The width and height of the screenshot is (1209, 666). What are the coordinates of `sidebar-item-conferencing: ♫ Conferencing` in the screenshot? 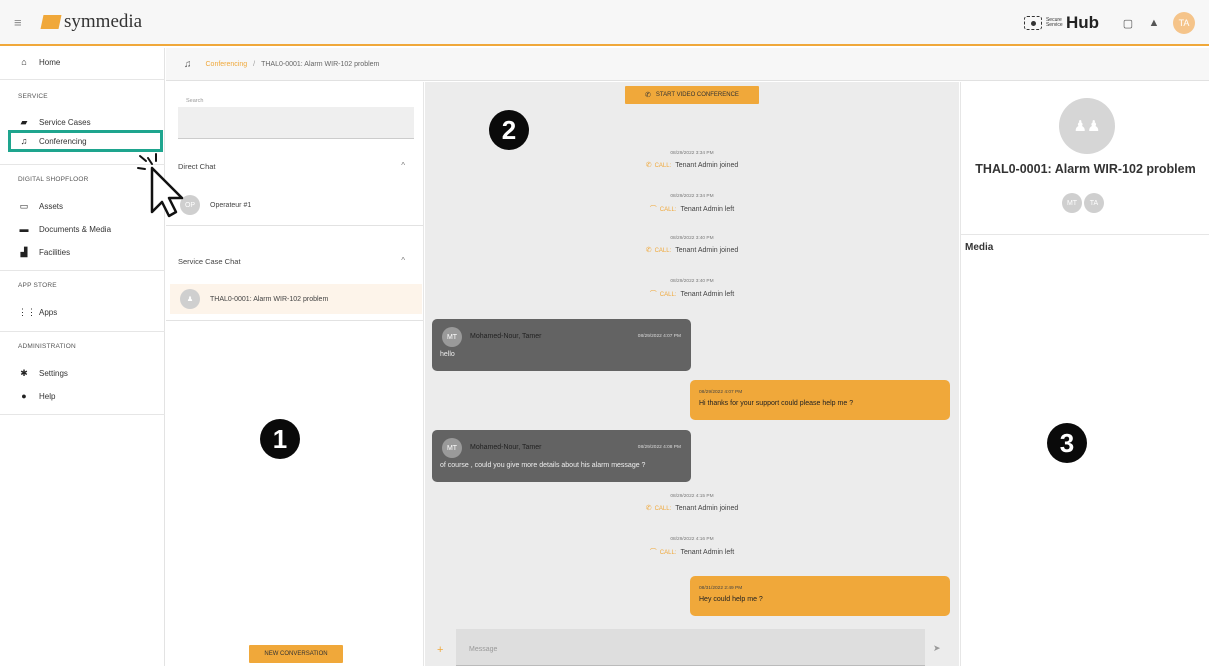 It's located at (85, 141).